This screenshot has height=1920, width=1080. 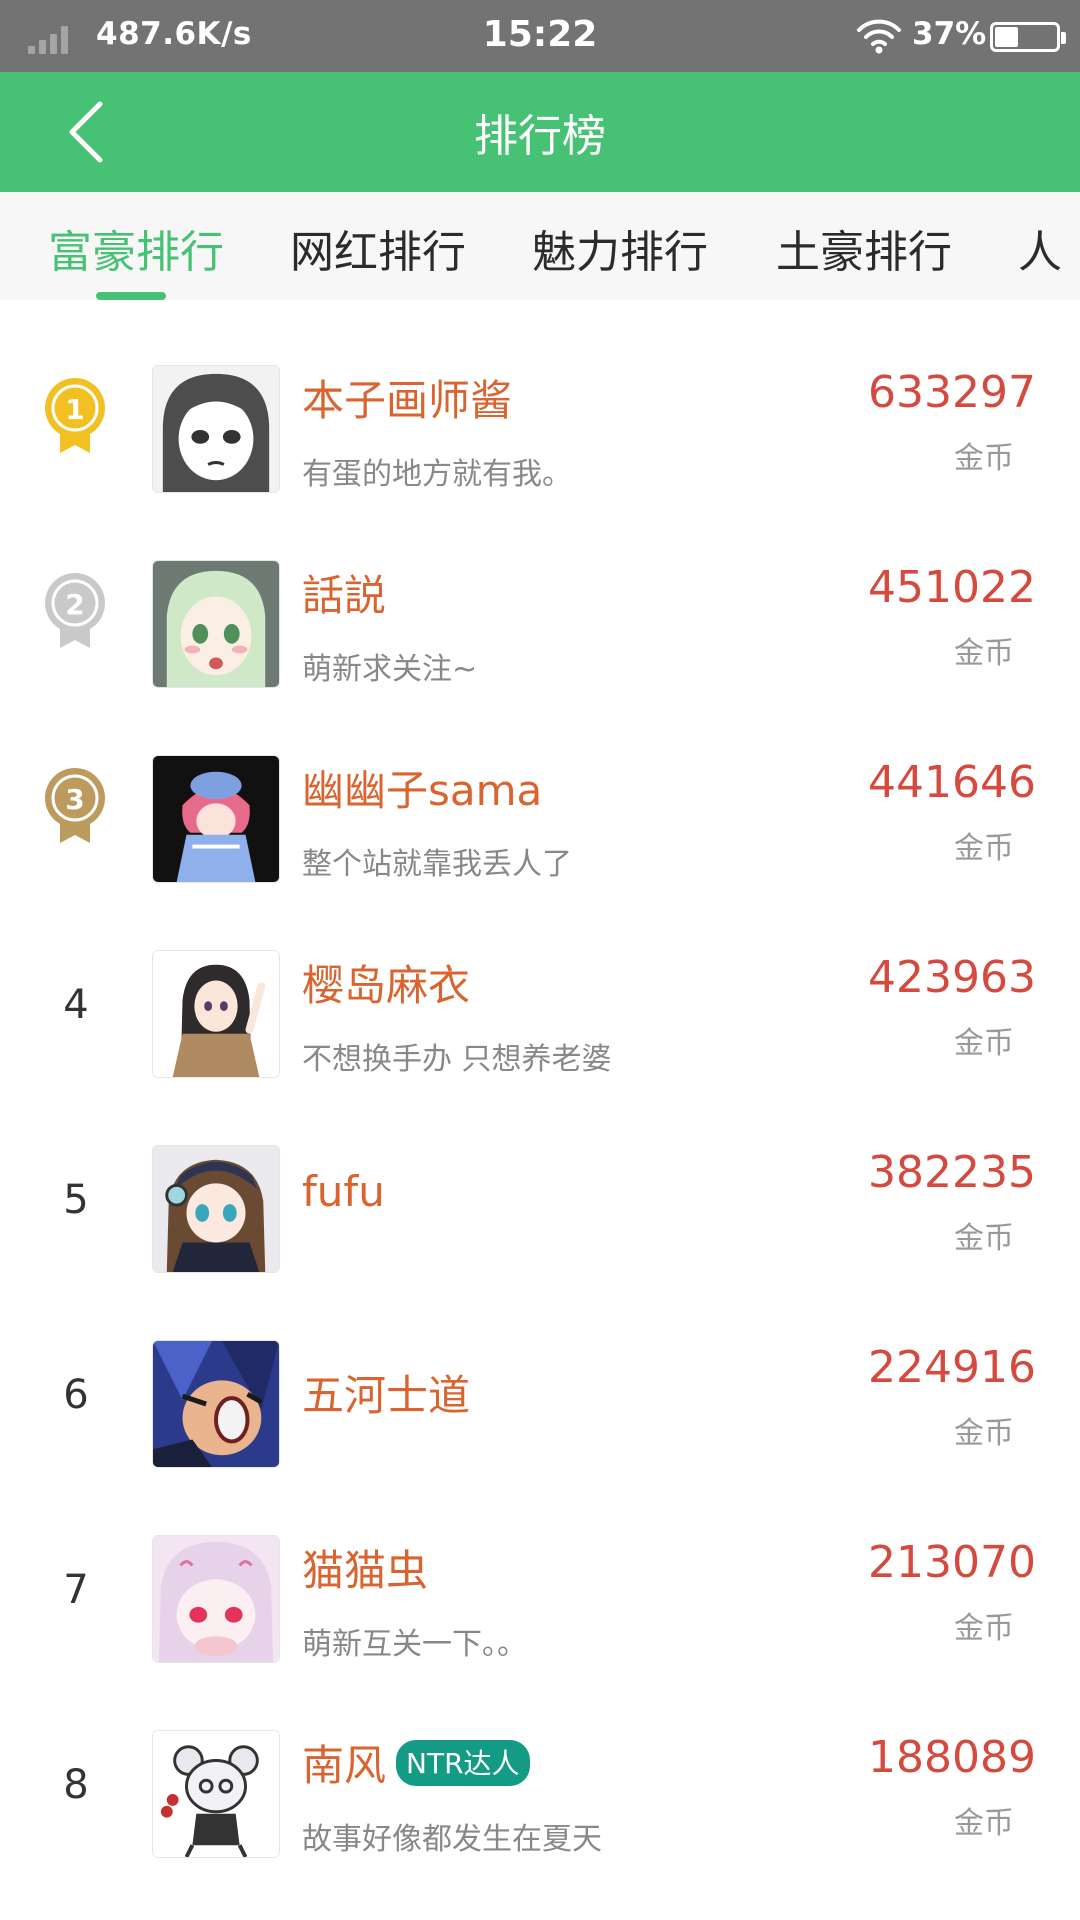 I want to click on battery-percent: 37%, so click(x=949, y=34).